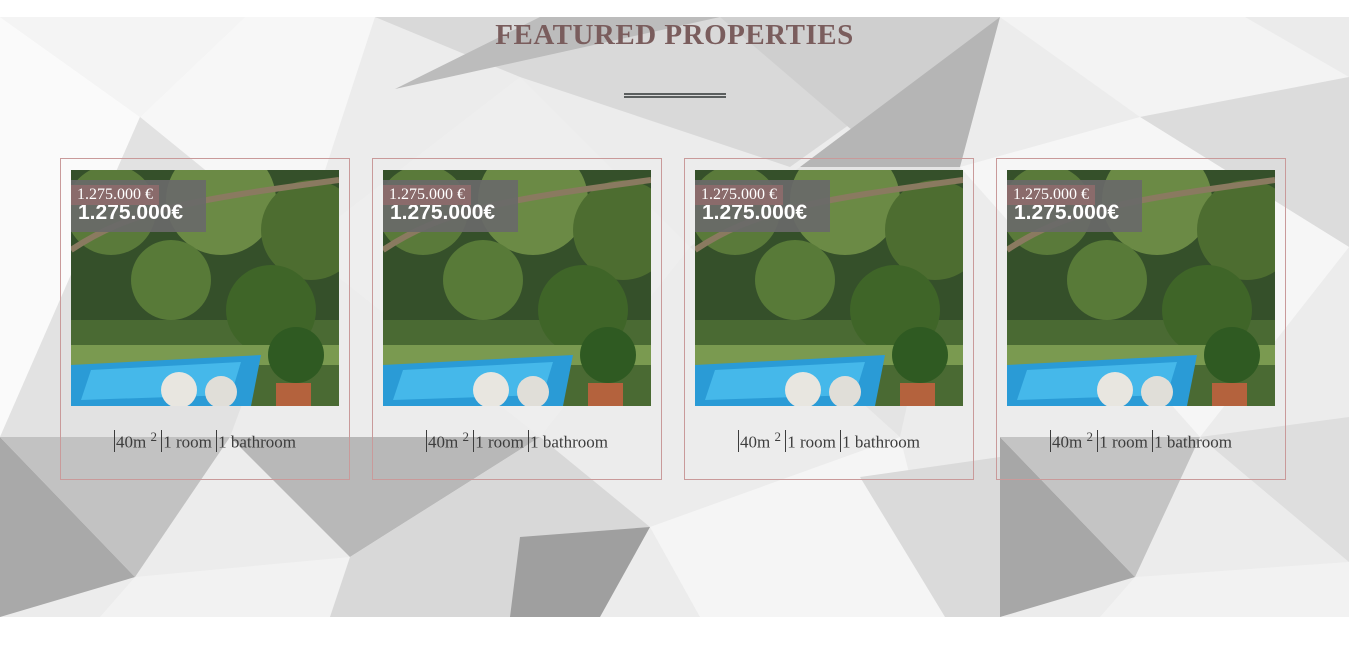  What do you see at coordinates (675, 95) in the screenshot?
I see `title-divider` at bounding box center [675, 95].